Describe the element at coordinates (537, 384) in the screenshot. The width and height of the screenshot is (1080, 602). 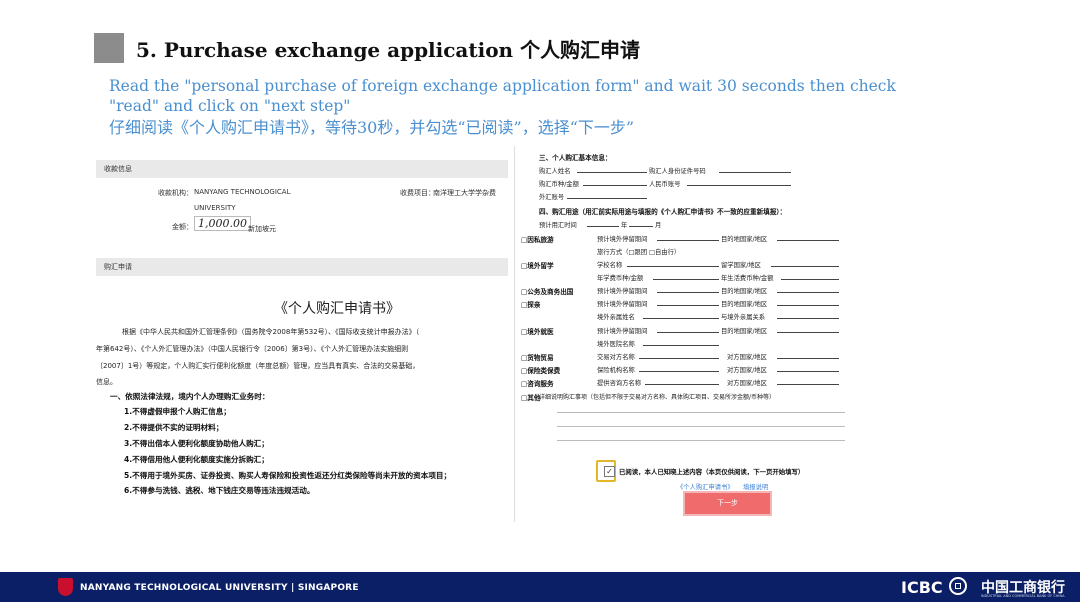
I see `purpose-consulting: □咨询服务` at that location.